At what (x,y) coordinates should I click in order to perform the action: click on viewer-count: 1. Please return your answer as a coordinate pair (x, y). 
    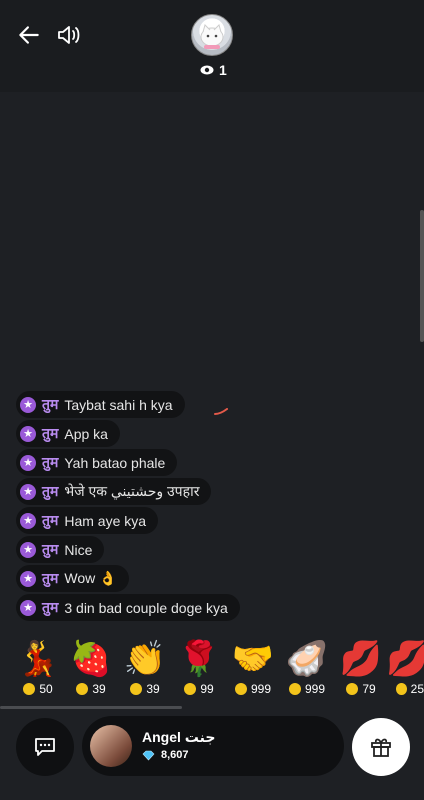
    Looking at the image, I should click on (213, 70).